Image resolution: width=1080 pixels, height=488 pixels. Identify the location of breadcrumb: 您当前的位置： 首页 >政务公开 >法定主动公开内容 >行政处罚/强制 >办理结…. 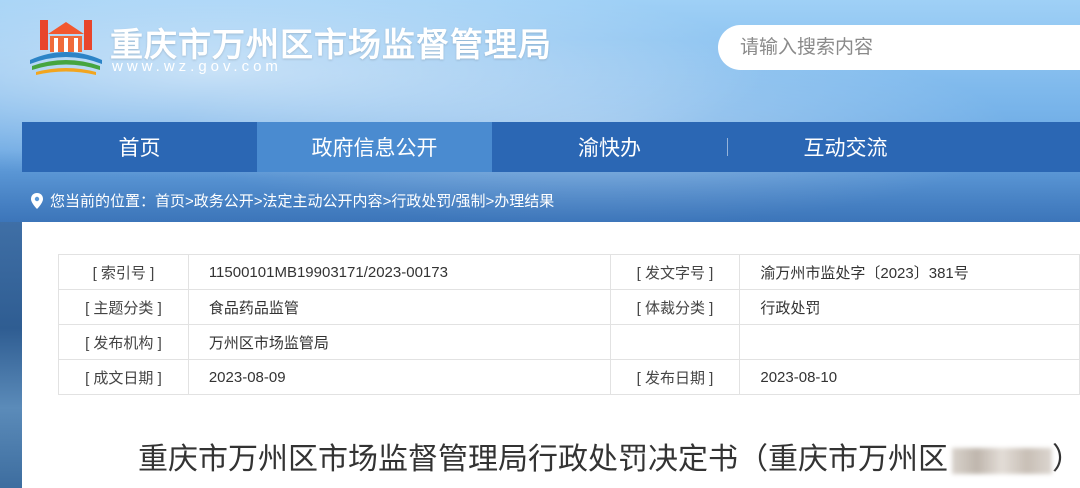
(292, 200).